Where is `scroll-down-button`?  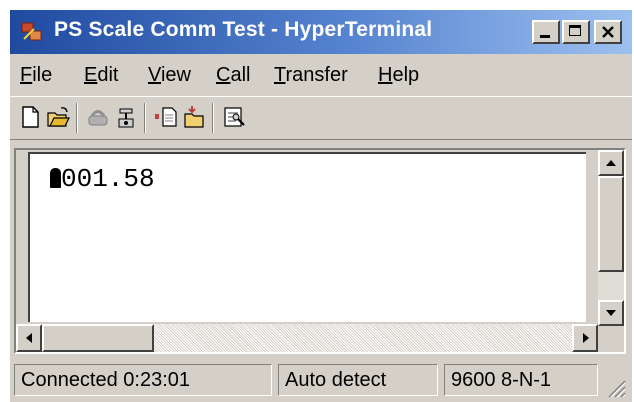
scroll-down-button is located at coordinates (611, 313).